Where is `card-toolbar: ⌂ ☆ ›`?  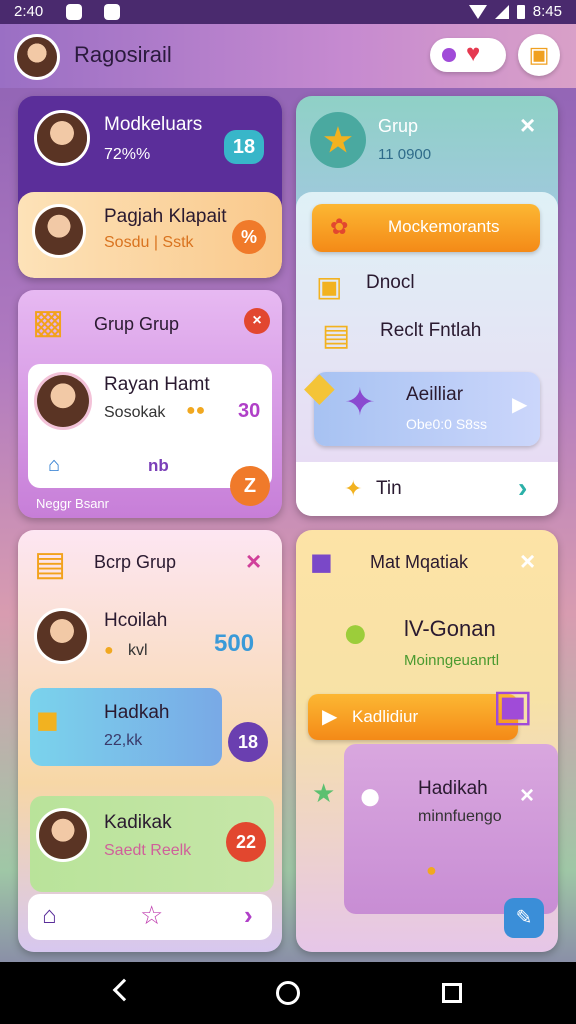 card-toolbar: ⌂ ☆ › is located at coordinates (150, 917).